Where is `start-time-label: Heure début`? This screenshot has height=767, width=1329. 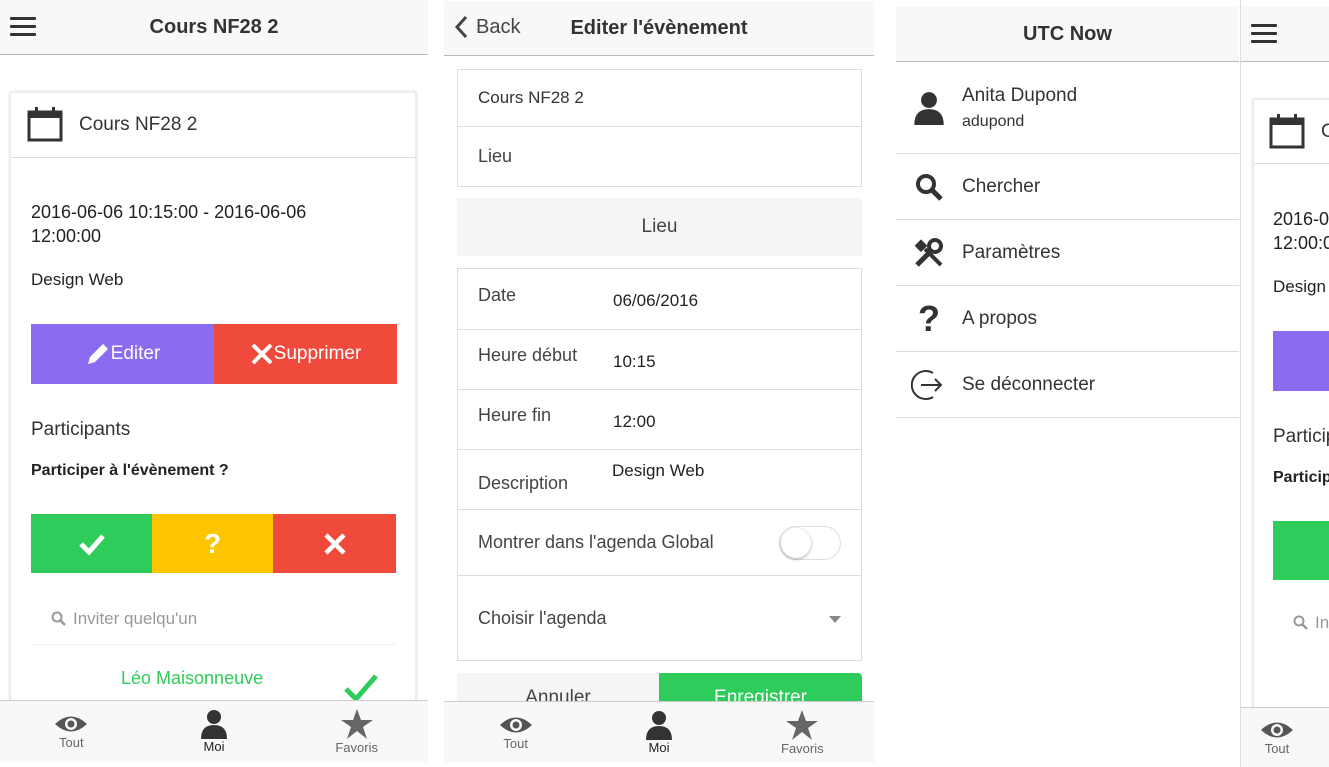 start-time-label: Heure début is located at coordinates (528, 355).